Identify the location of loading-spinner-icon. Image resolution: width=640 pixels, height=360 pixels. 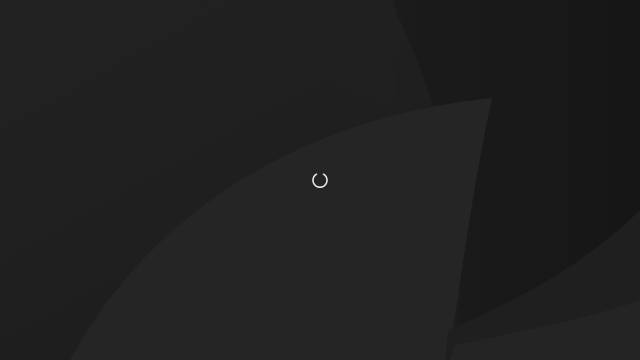
(320, 180).